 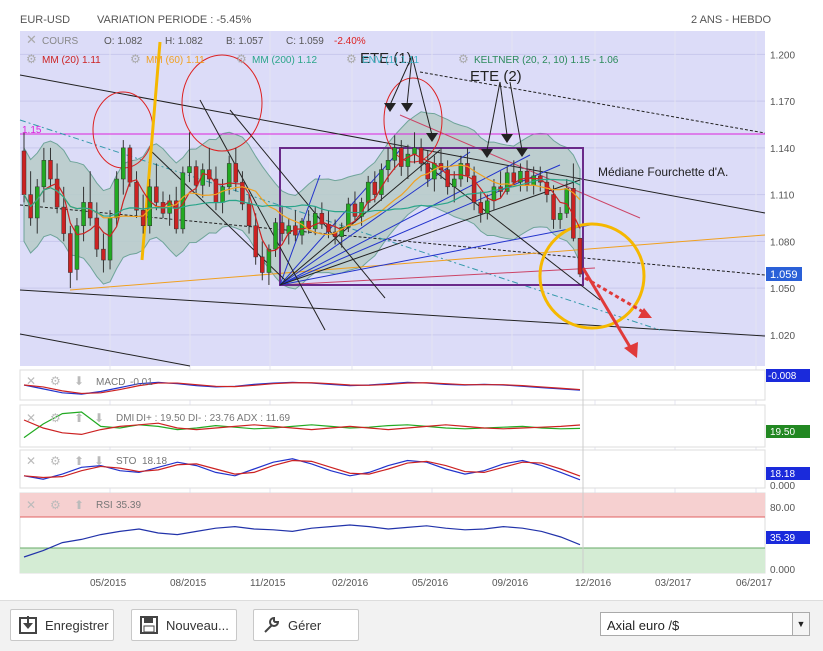 What do you see at coordinates (77, 625) in the screenshot?
I see `save-label: Enregistrer` at bounding box center [77, 625].